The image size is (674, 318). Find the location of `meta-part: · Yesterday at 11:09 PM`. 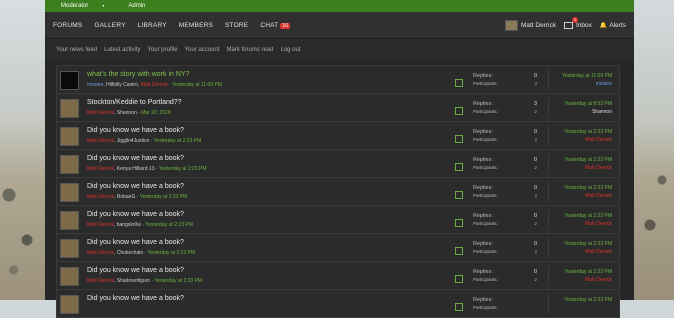

meta-part: · Yesterday at 11:09 PM is located at coordinates (195, 85).